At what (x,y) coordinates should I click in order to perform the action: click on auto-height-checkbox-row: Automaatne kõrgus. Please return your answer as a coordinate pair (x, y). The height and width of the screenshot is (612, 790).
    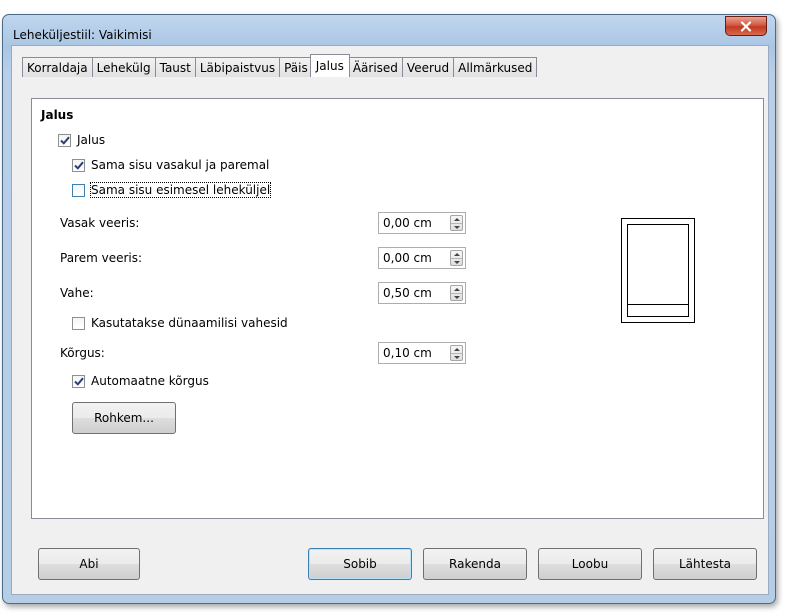
    Looking at the image, I should click on (140, 381).